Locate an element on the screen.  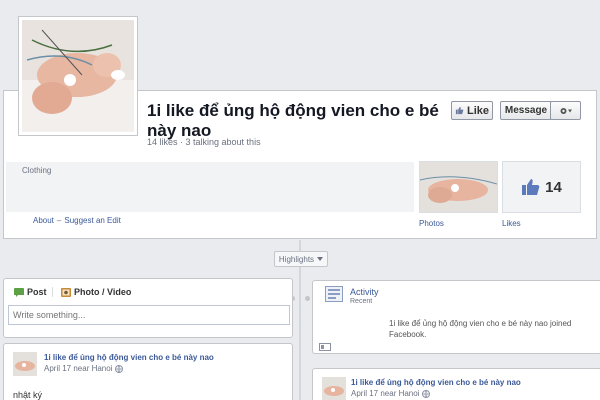
likes-count: 14 is located at coordinates (553, 187).